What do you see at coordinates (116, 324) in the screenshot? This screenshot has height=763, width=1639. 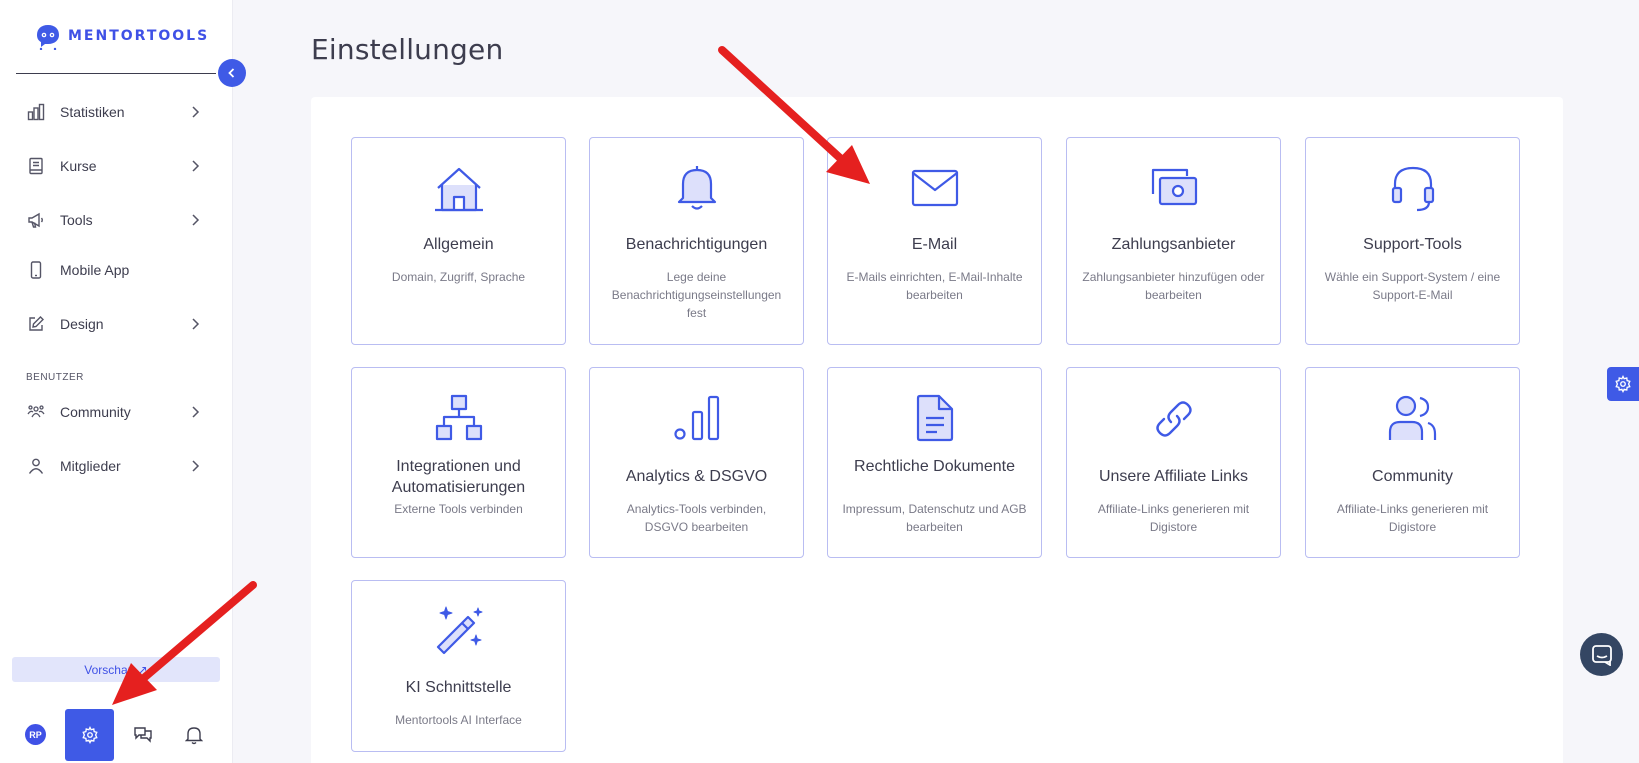 I see `sidebar-item-design: Design` at bounding box center [116, 324].